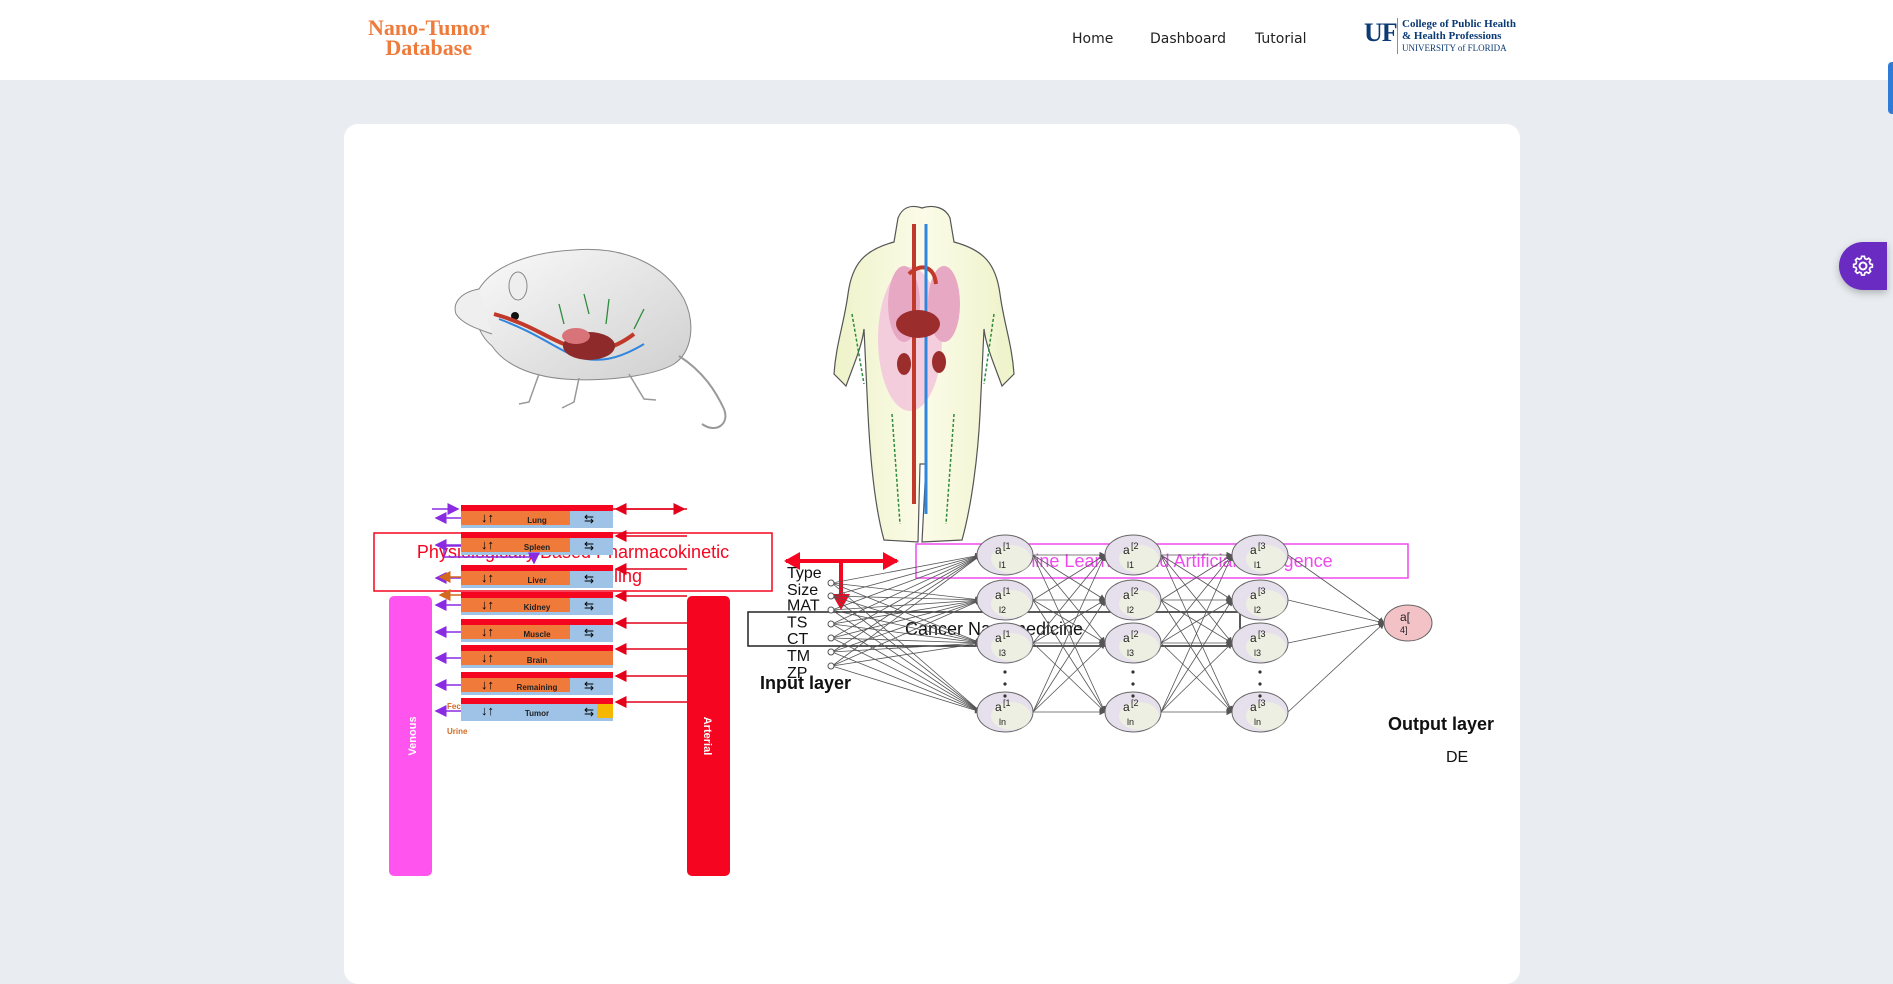  What do you see at coordinates (802, 590) in the screenshot?
I see `input-feature-label: Size` at bounding box center [802, 590].